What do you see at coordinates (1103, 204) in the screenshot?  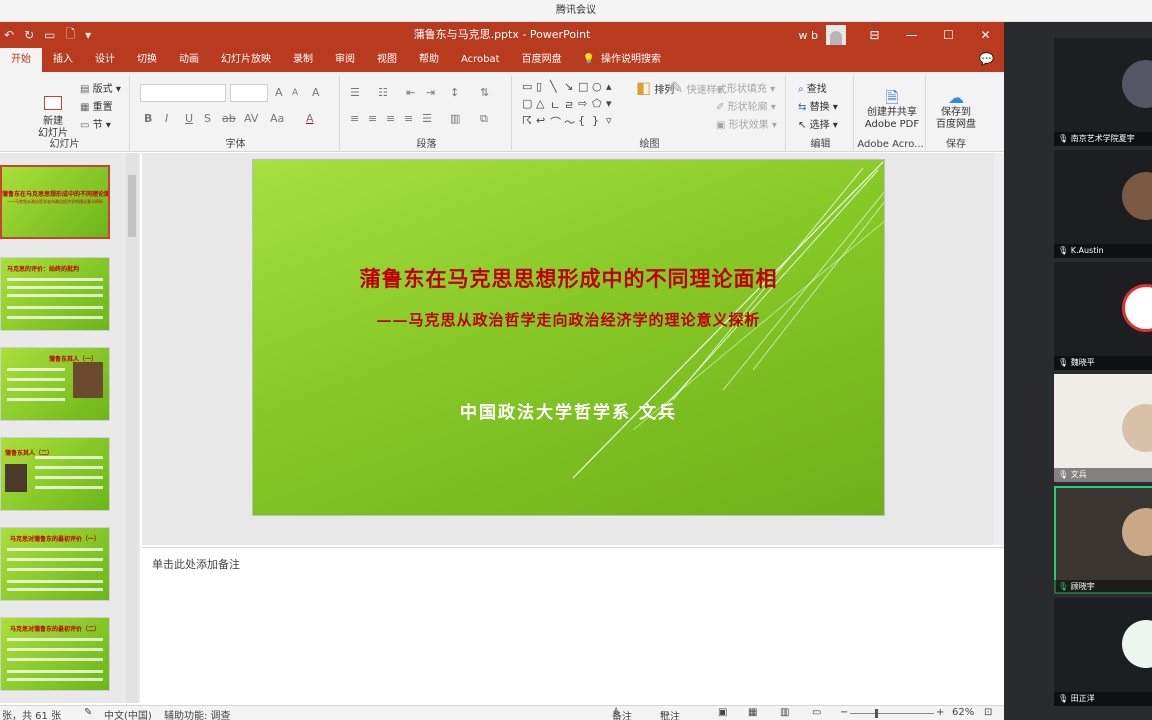 I see `participant-tile: 🎙 K.Austin` at bounding box center [1103, 204].